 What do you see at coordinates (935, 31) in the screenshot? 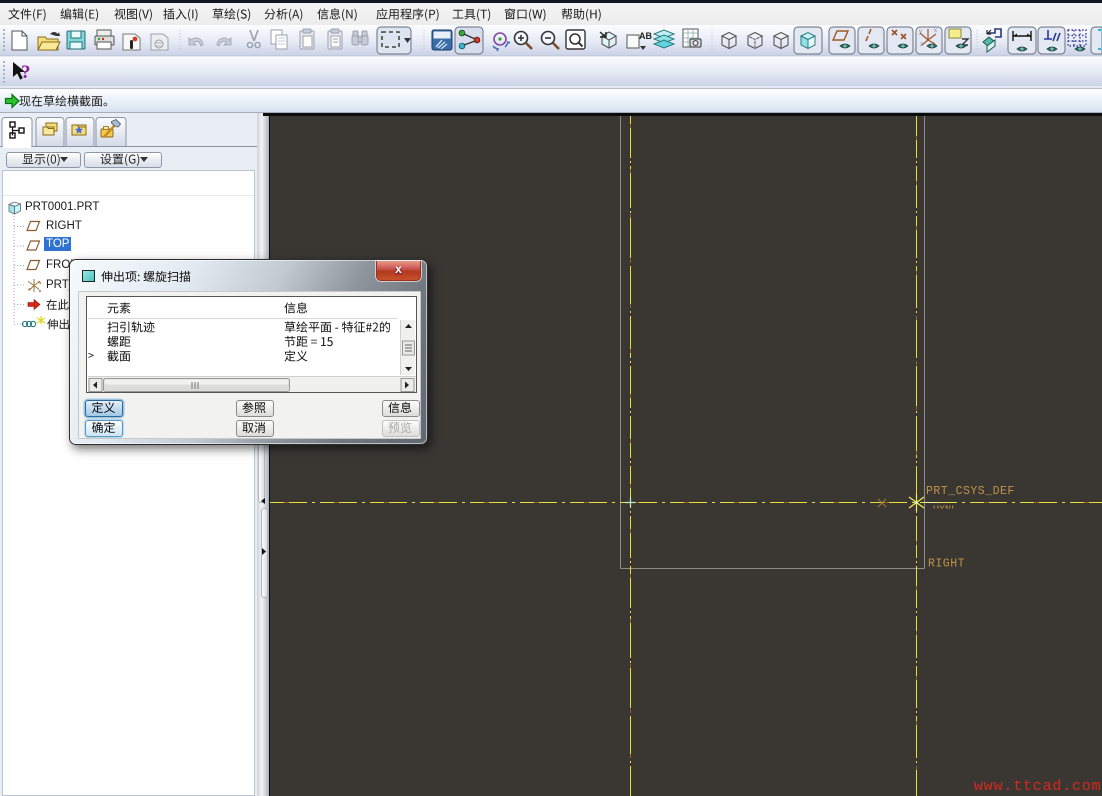
I see `svg-text: x` at bounding box center [935, 31].